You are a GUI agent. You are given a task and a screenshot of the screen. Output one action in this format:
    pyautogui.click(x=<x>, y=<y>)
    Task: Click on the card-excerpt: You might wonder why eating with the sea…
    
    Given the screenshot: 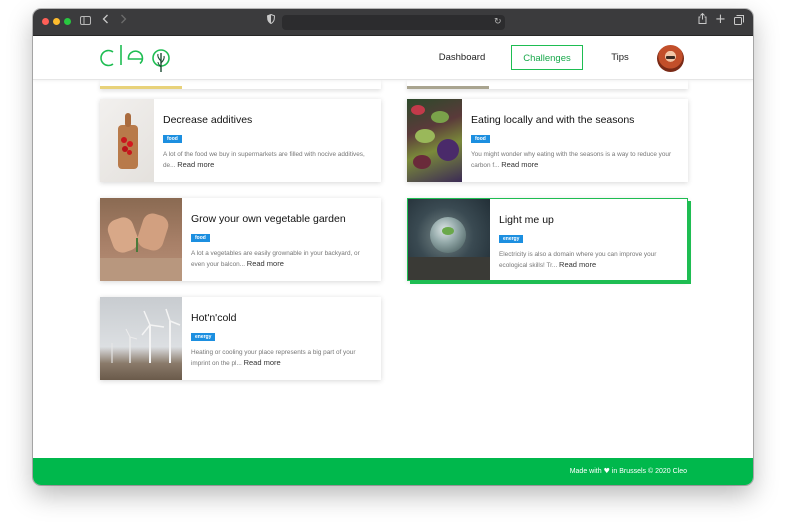 What is the action you would take?
    pyautogui.click(x=575, y=160)
    